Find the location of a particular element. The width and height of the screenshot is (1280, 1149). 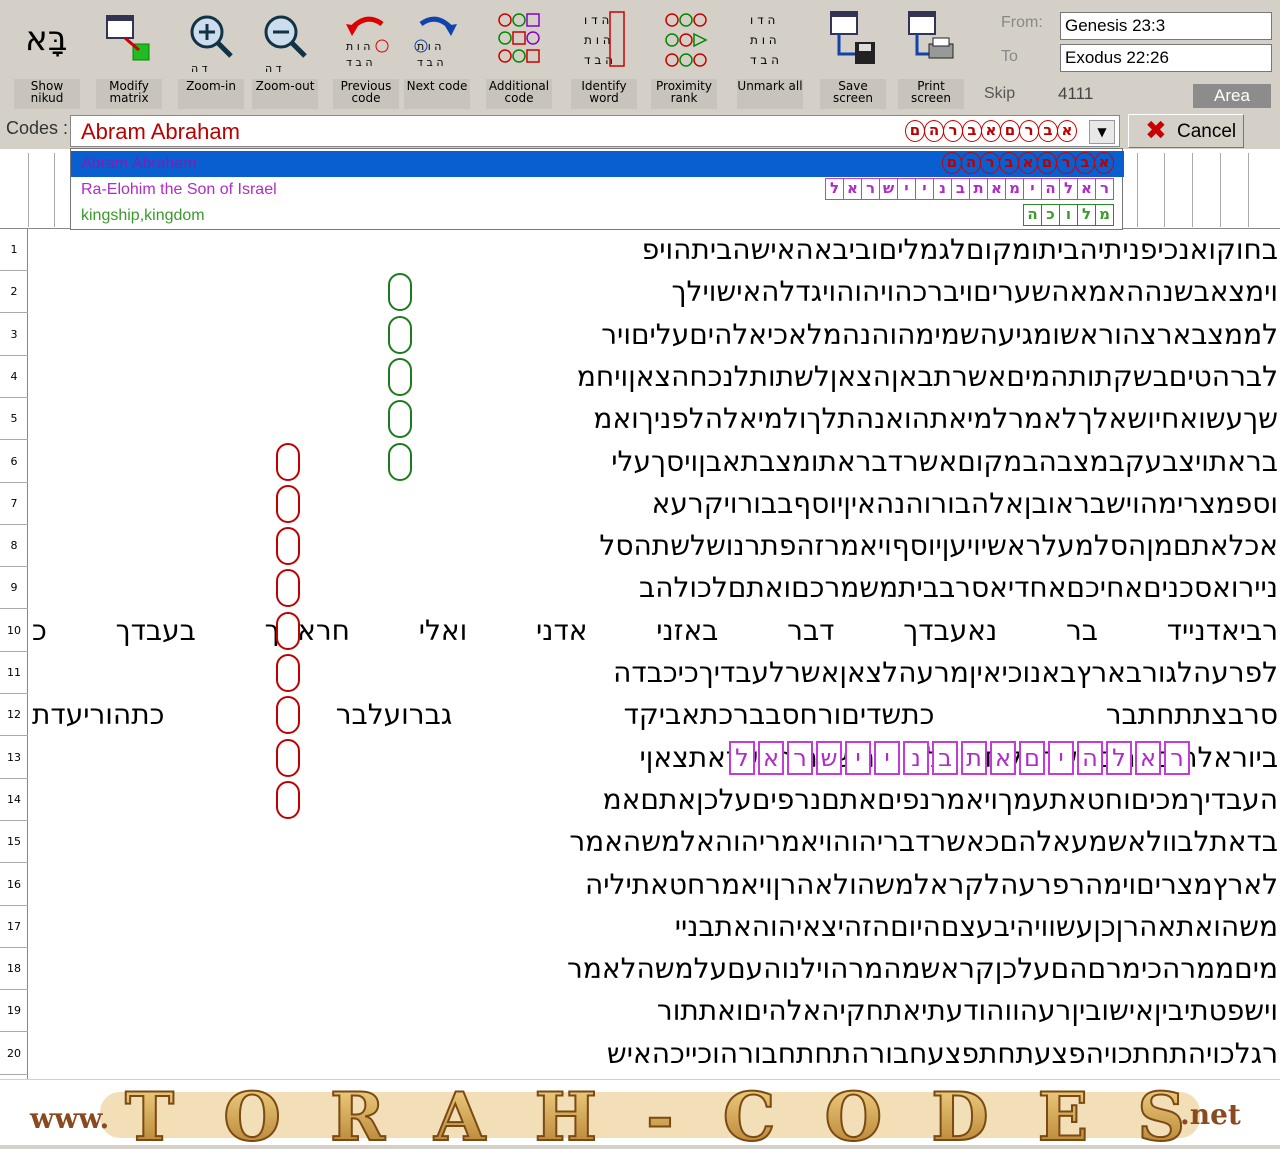

dropdown-item: Abram Abraham א ב ר ם א ב ר ה ם is located at coordinates (597, 164).